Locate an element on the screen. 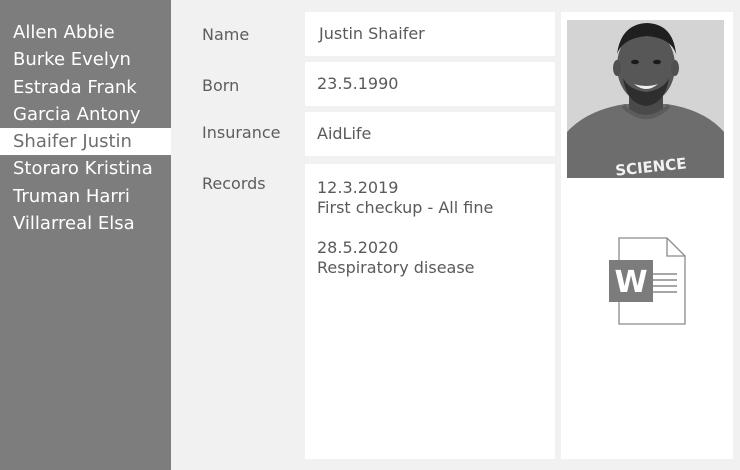  name-label: Name is located at coordinates (226, 34).